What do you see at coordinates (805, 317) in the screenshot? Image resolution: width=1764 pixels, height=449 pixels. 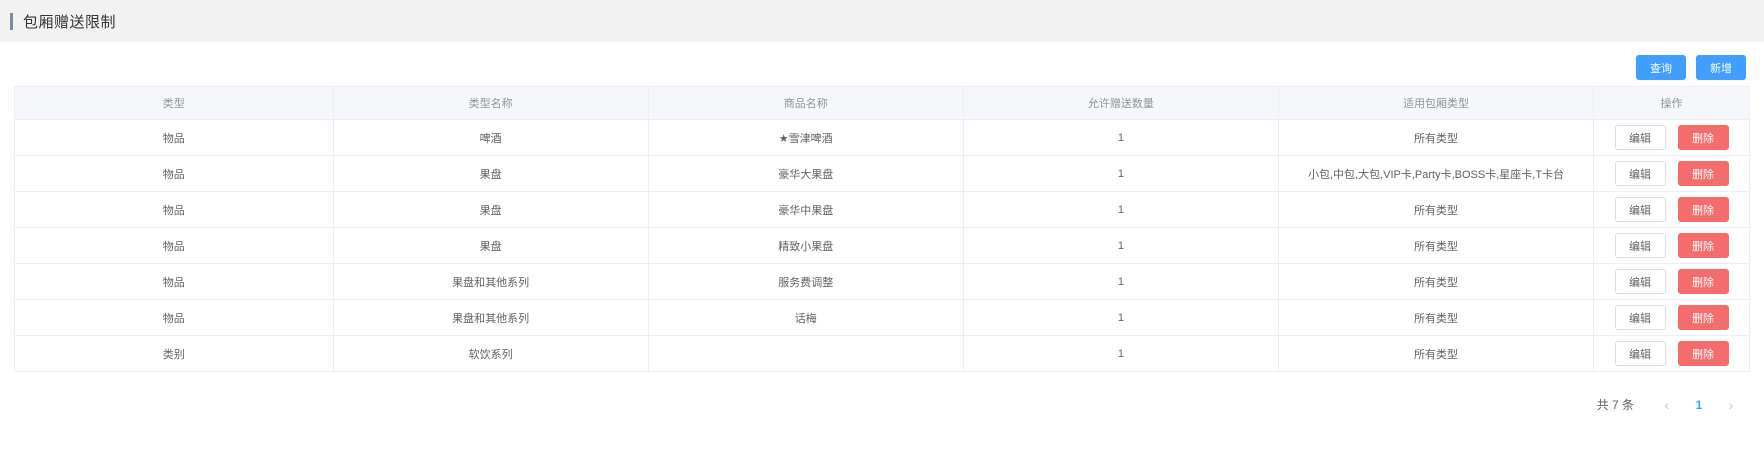 I see `cell-product-name: 话梅` at bounding box center [805, 317].